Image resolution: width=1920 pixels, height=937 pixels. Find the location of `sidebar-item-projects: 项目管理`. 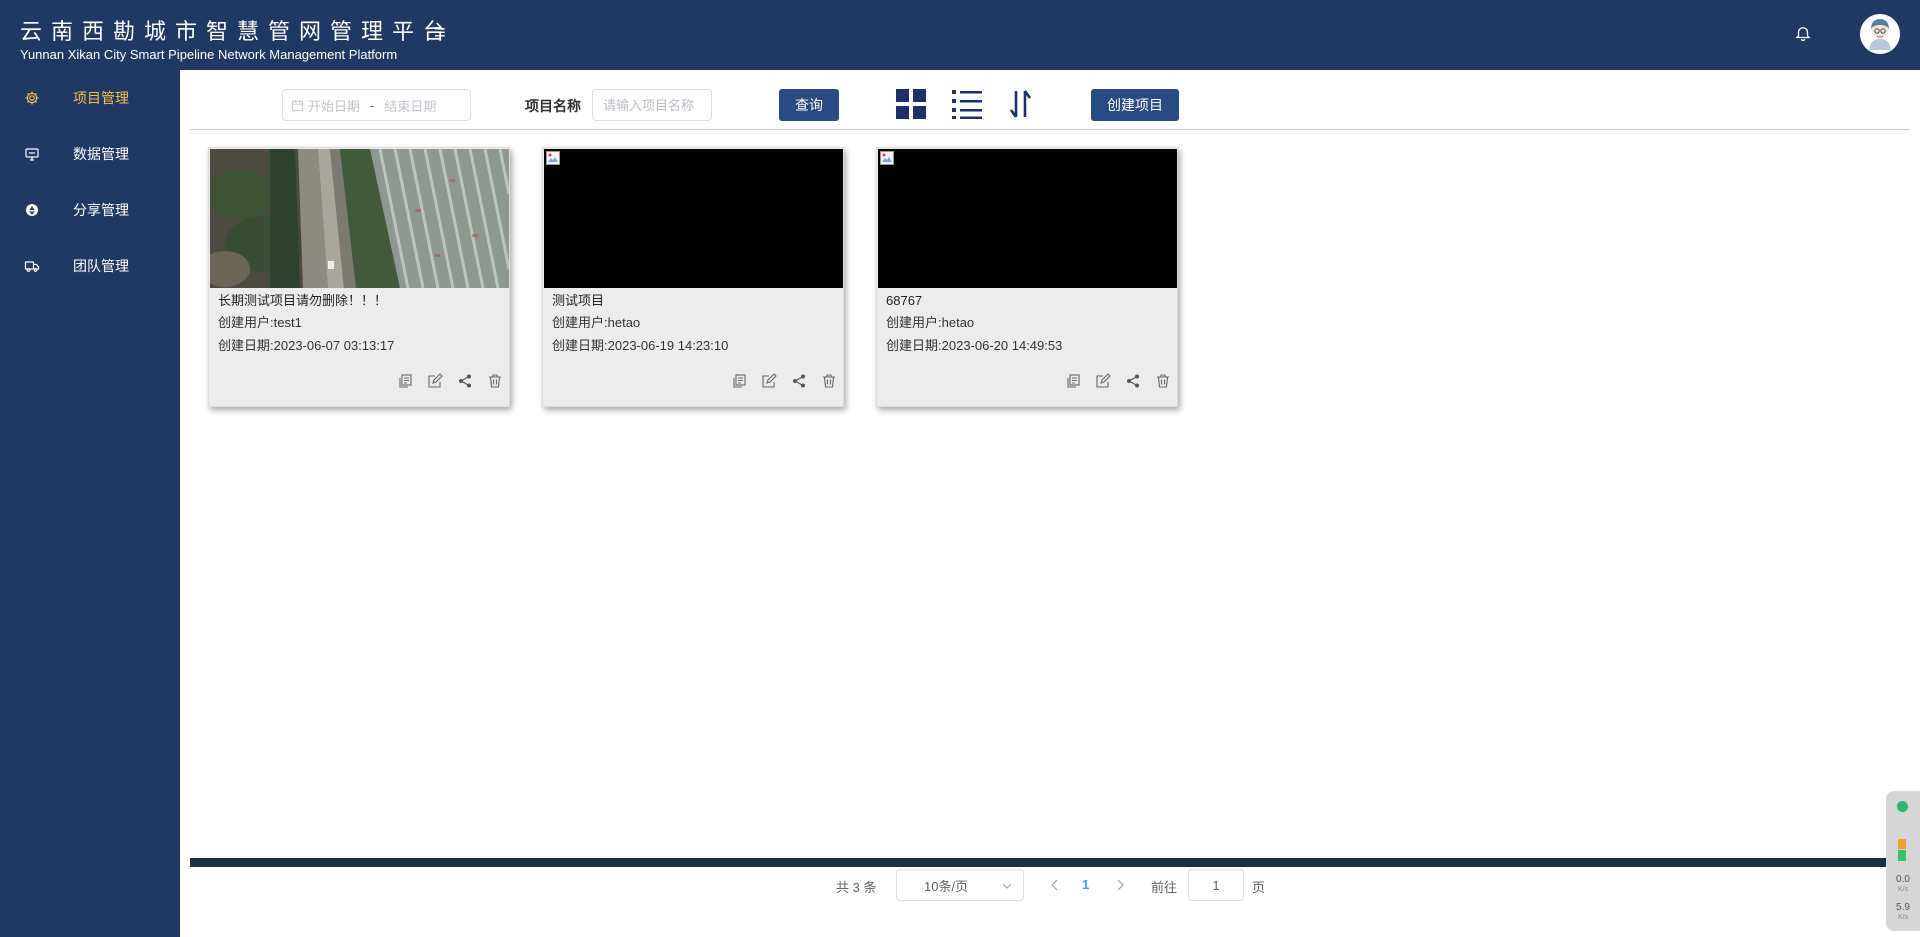

sidebar-item-projects: 项目管理 is located at coordinates (90, 98).